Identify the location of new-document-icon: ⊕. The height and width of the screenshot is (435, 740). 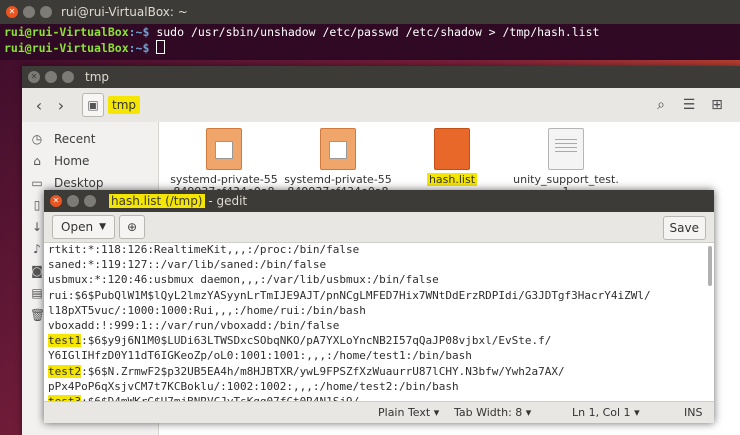
(132, 227).